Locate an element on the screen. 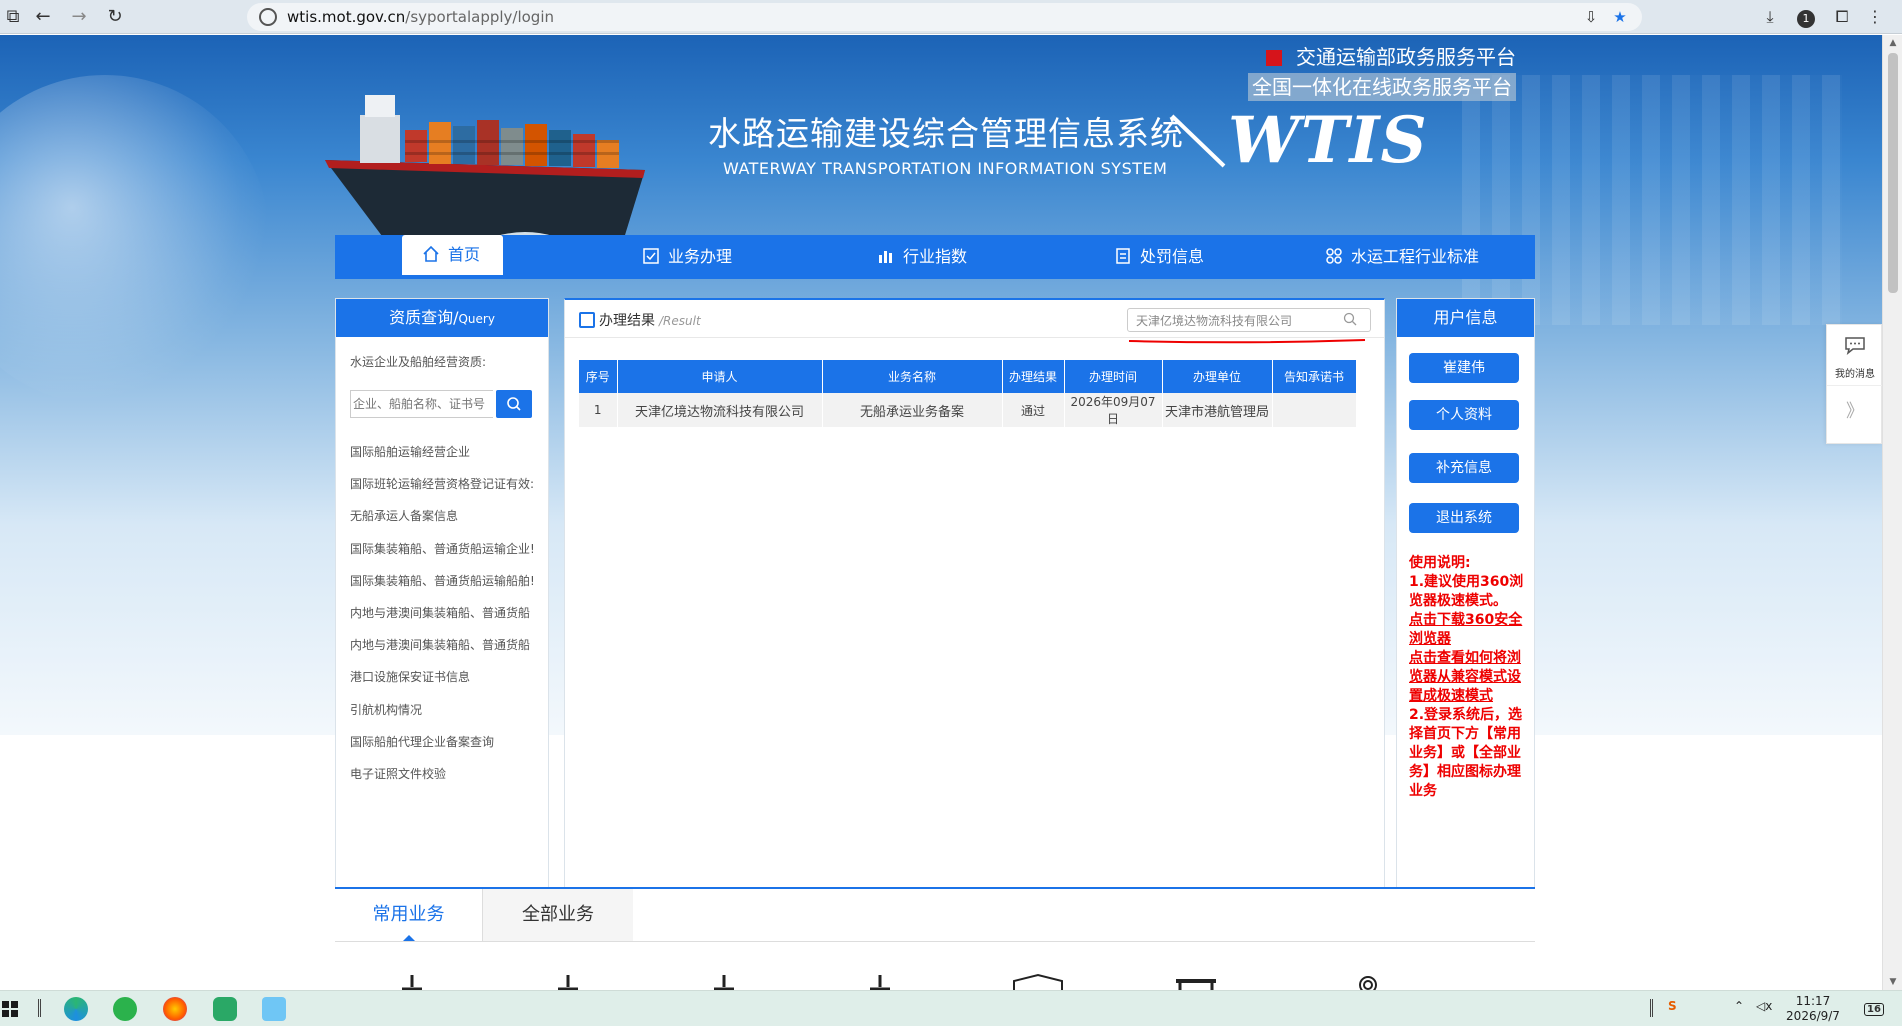 The width and height of the screenshot is (1902, 1026). forward-button: → is located at coordinates (79, 17).